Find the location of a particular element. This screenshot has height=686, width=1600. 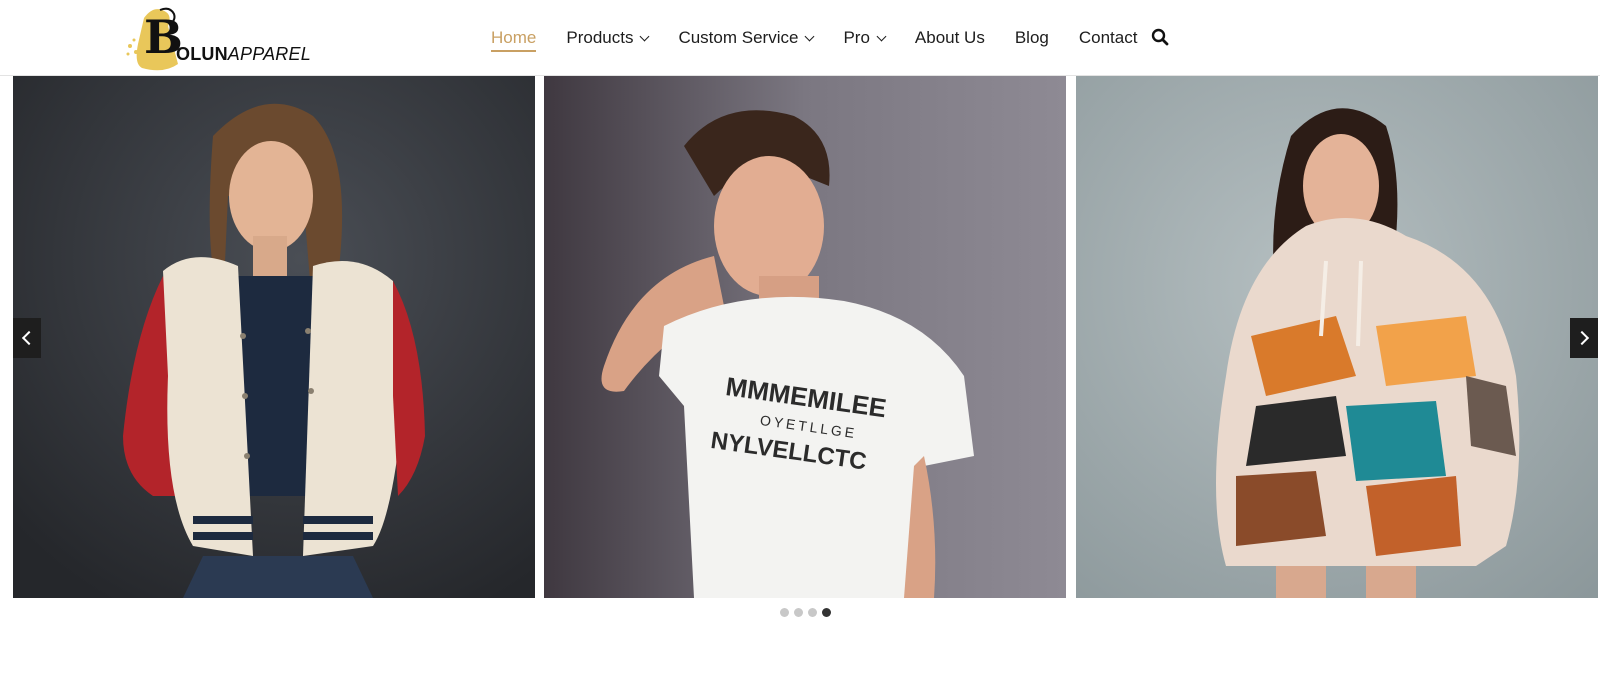

nav-label: Pro is located at coordinates (856, 37).